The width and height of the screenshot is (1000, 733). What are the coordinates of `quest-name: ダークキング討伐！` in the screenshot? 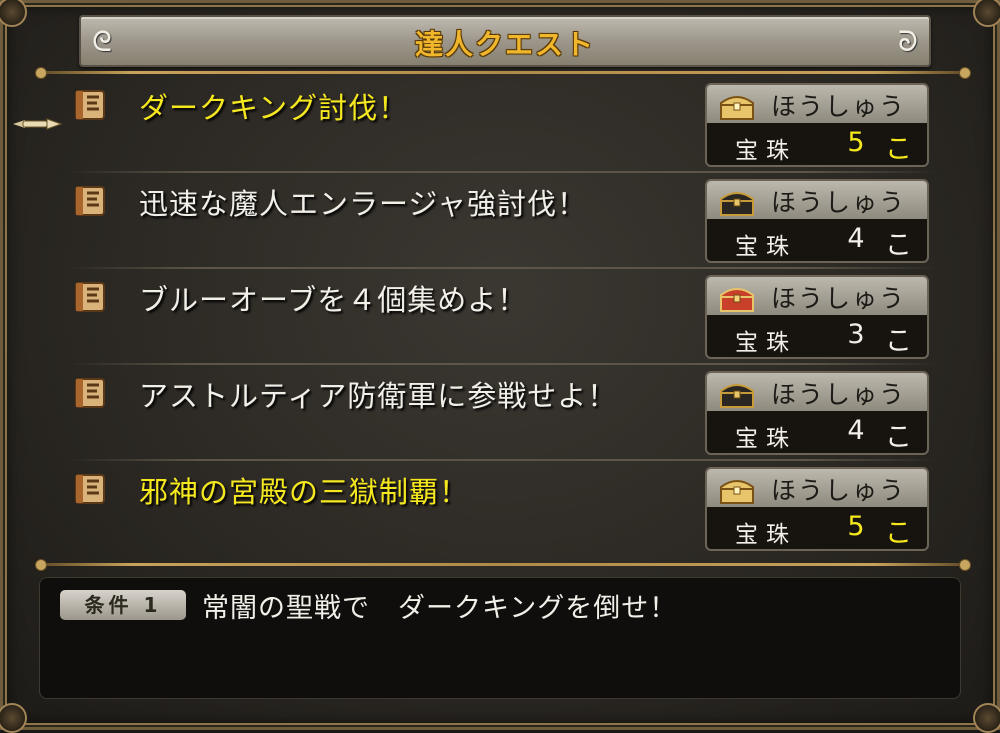 It's located at (274, 108).